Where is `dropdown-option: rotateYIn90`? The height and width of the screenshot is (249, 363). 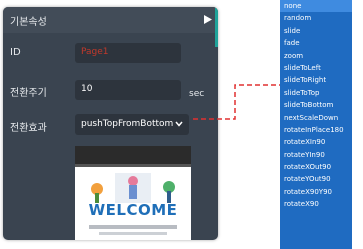
dropdown-option: rotateYIn90 is located at coordinates (316, 155).